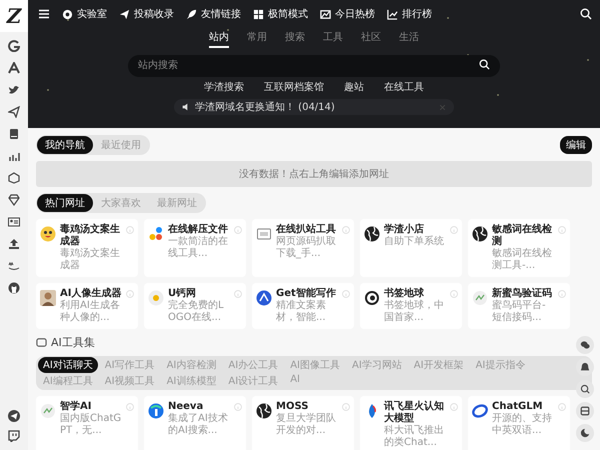 The image size is (600, 450). Describe the element at coordinates (258, 14) in the screenshot. I see `grid-icon` at that location.